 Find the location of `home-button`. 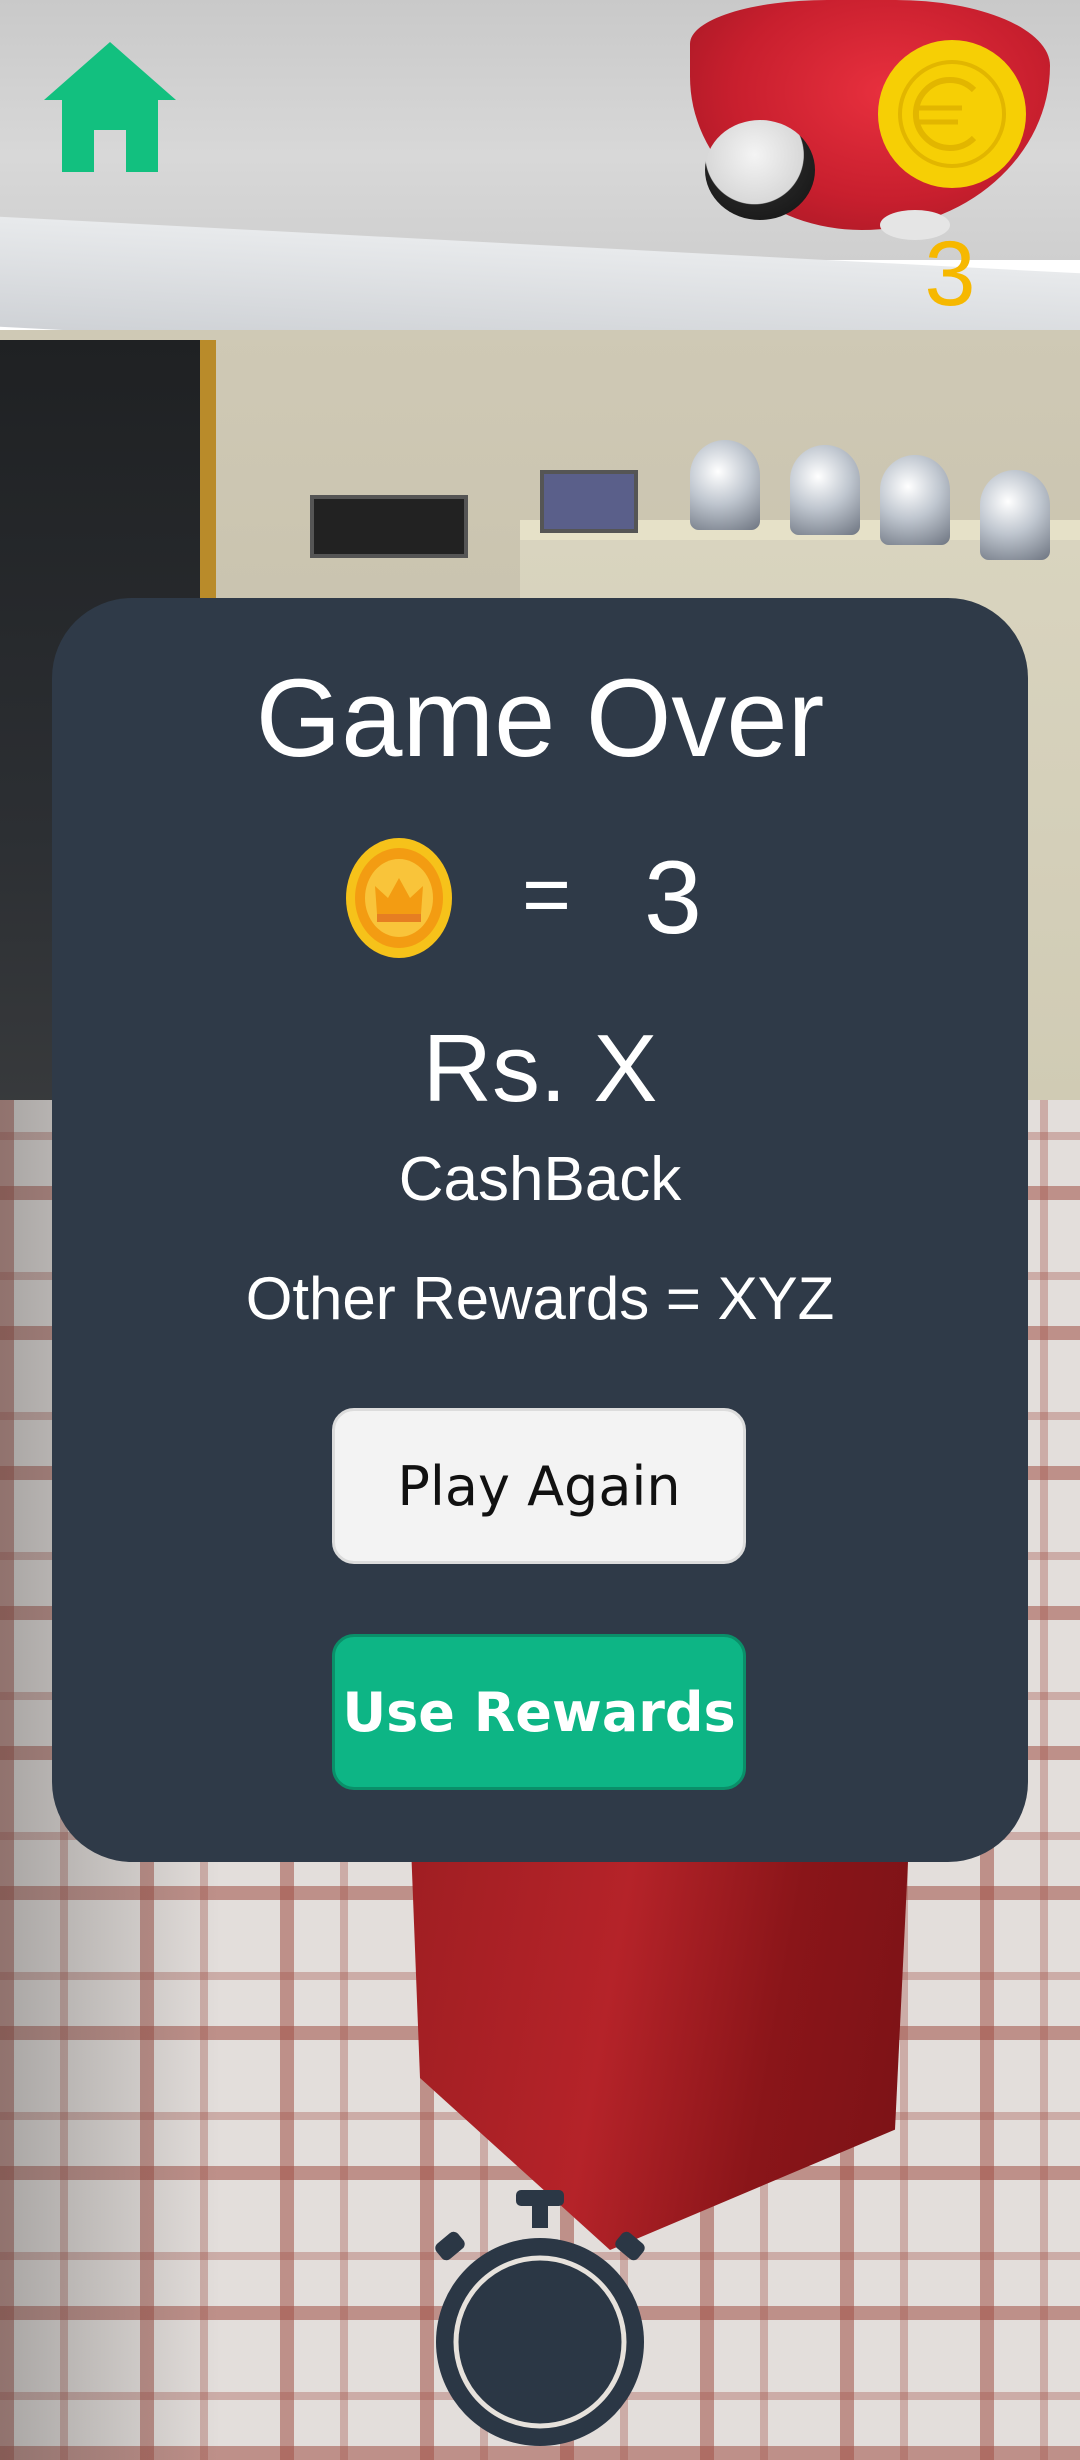

home-button is located at coordinates (110, 108).